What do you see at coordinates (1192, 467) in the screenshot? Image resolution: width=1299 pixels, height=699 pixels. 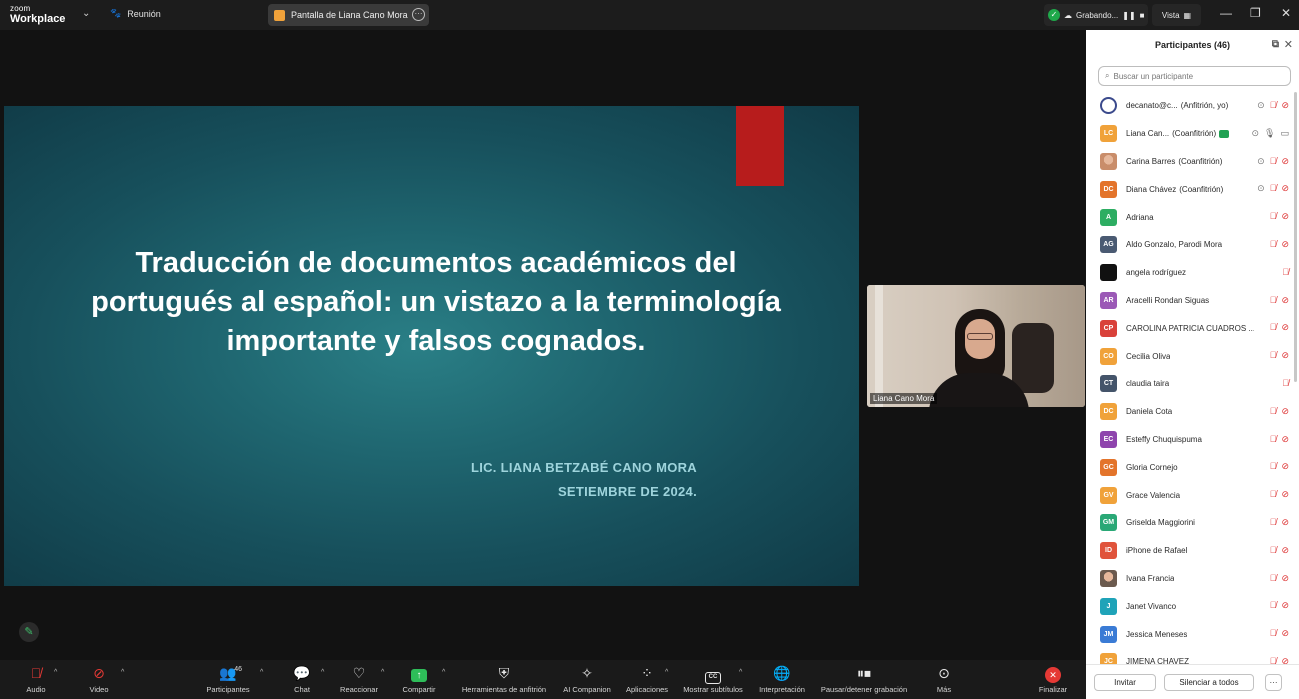 I see `participant-row: GC Gloria Cornejo 🎙̸ ⊘` at bounding box center [1192, 467].